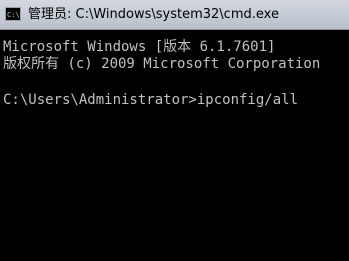  Describe the element at coordinates (139, 47) in the screenshot. I see `console-line: Microsoft Windows [版本 6.1.7601]` at that location.